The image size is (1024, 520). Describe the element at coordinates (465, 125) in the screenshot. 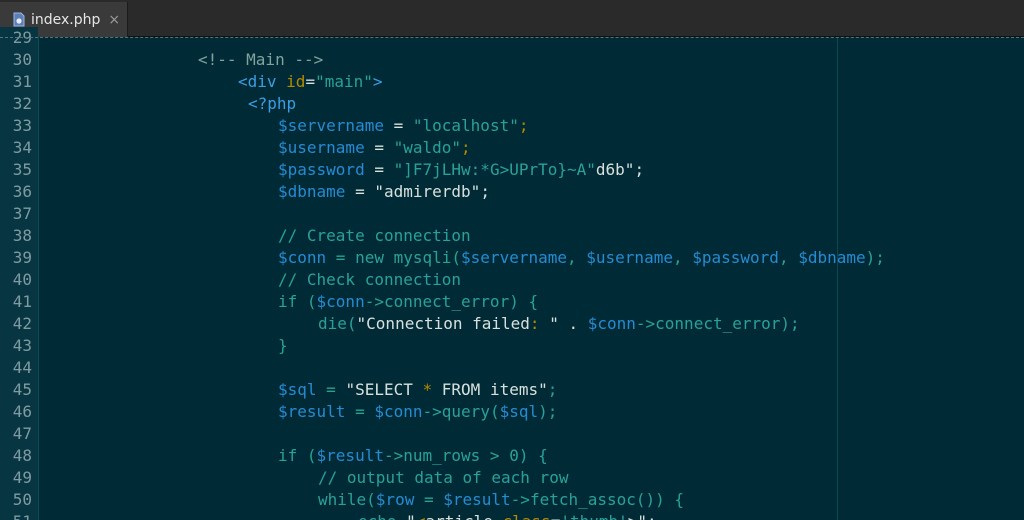

I see `code-token: "localhost"` at that location.